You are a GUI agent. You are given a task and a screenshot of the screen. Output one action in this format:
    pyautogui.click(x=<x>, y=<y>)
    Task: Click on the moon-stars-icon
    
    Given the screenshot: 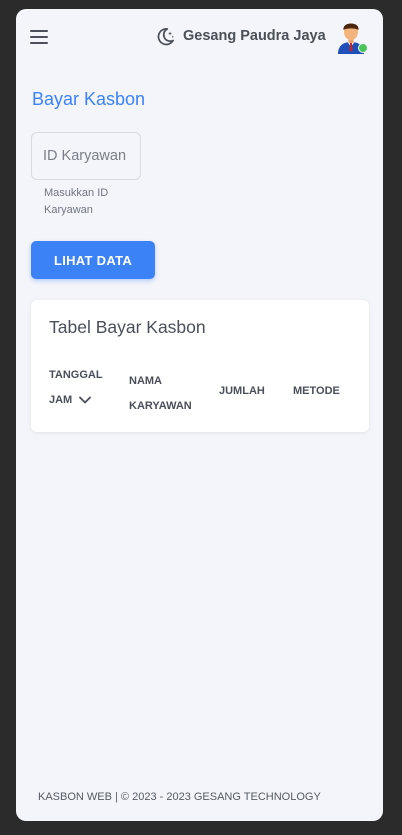 What is the action you would take?
    pyautogui.click(x=165, y=37)
    